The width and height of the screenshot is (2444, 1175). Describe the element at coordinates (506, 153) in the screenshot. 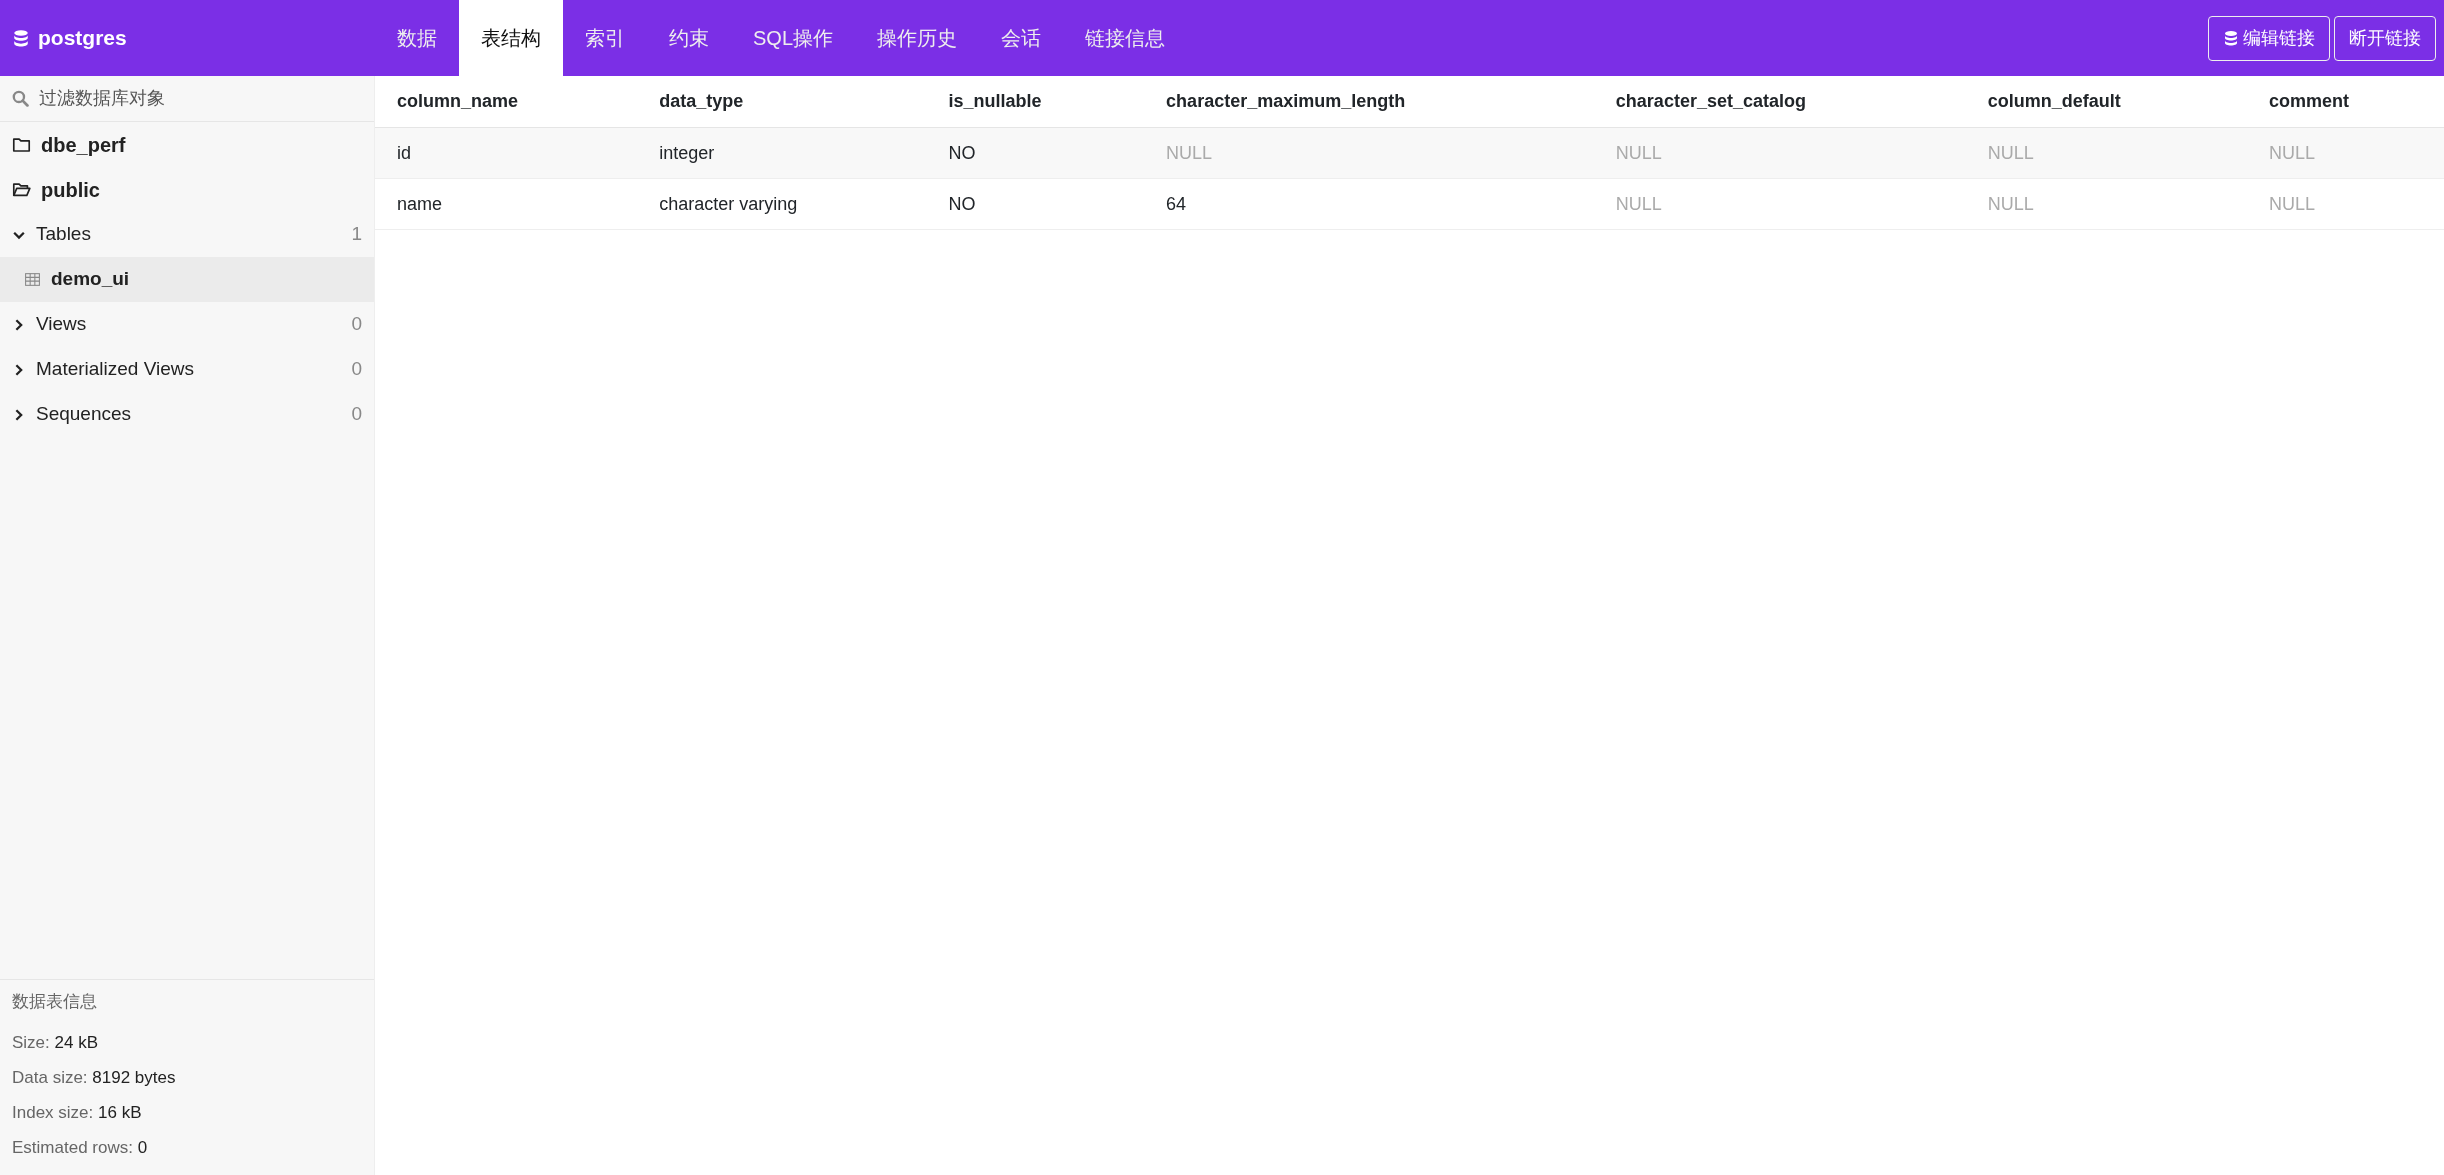

I see `table-cell: id` at that location.